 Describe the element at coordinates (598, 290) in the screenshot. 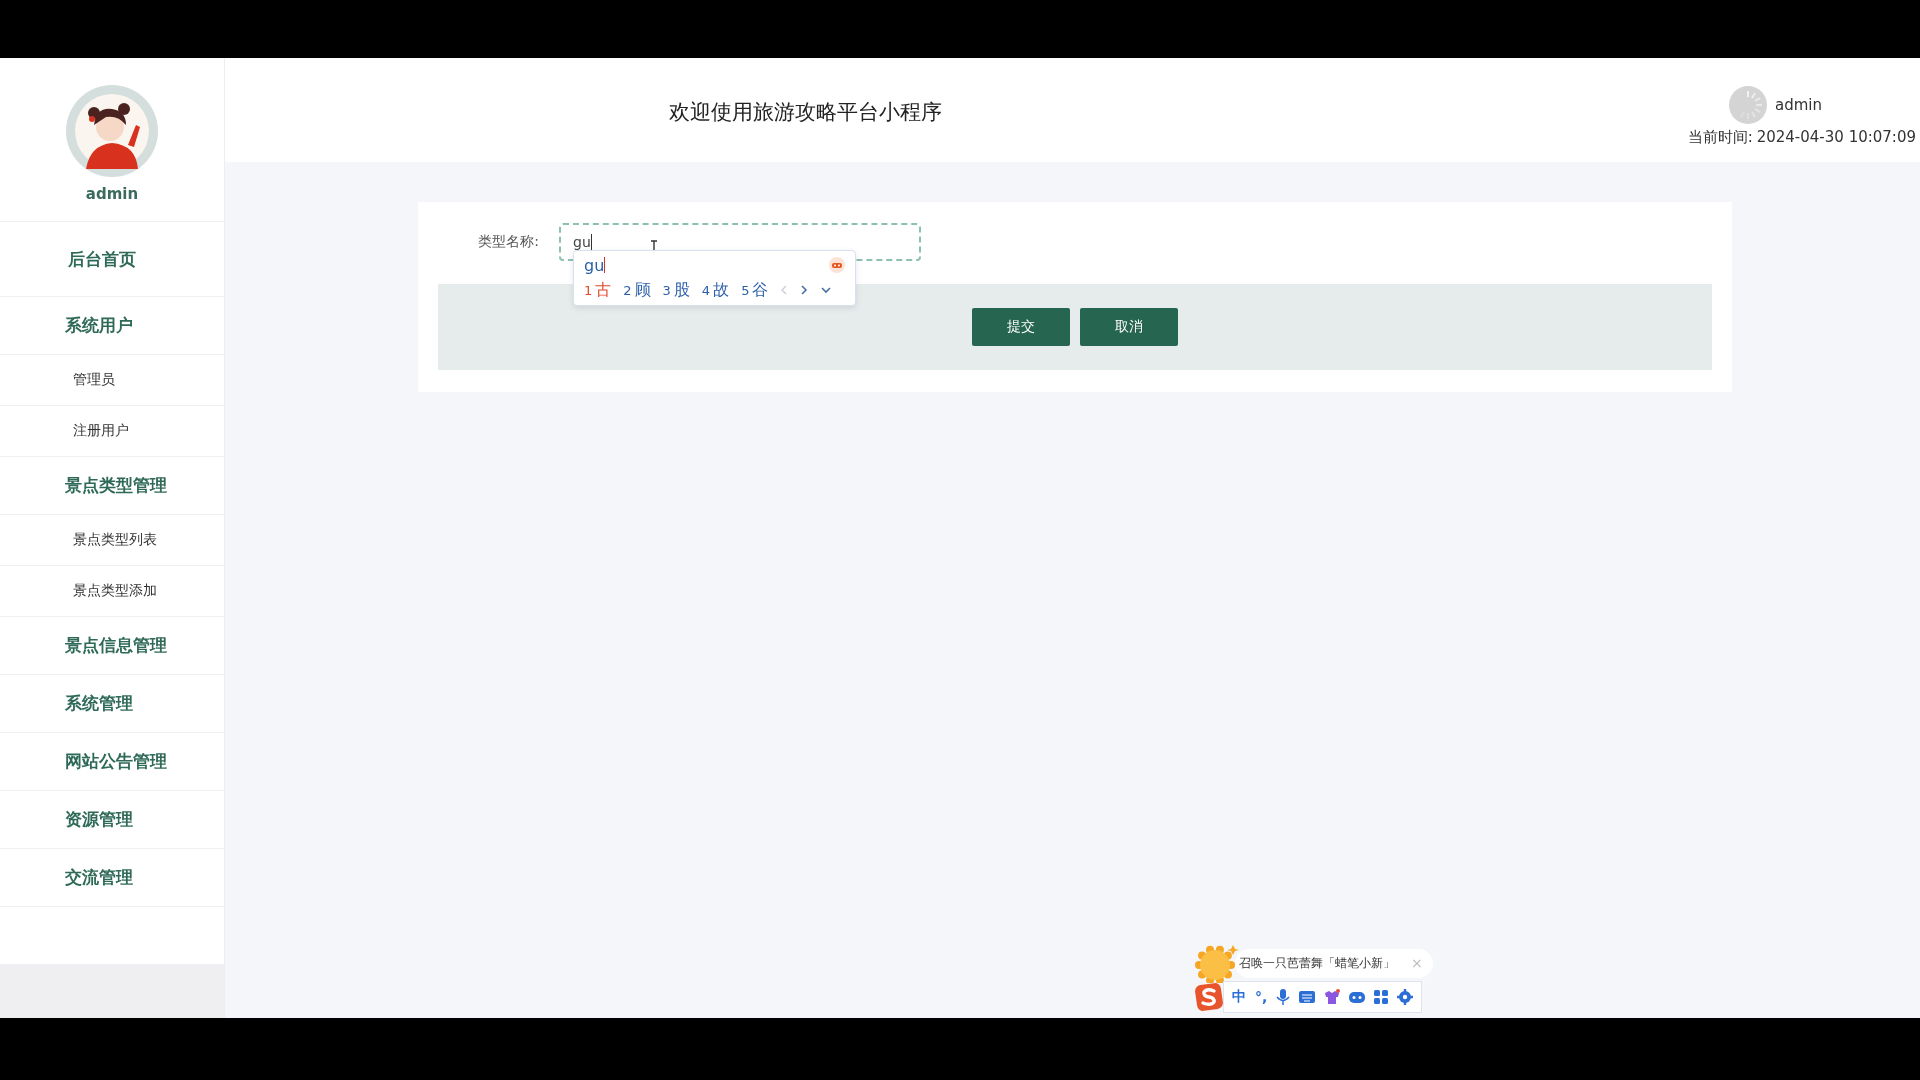

I see `ime-candidate: 1 古` at that location.